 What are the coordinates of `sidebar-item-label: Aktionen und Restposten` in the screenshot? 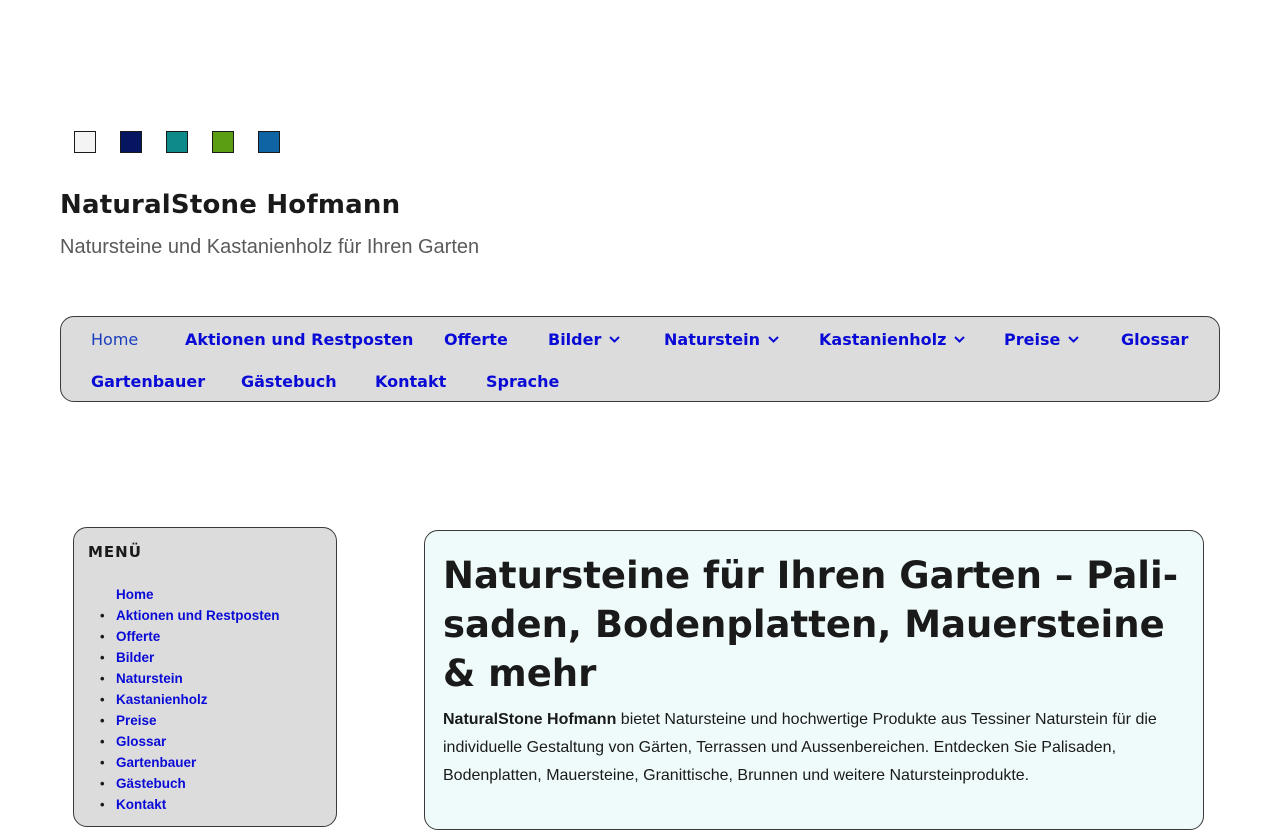 It's located at (198, 615).